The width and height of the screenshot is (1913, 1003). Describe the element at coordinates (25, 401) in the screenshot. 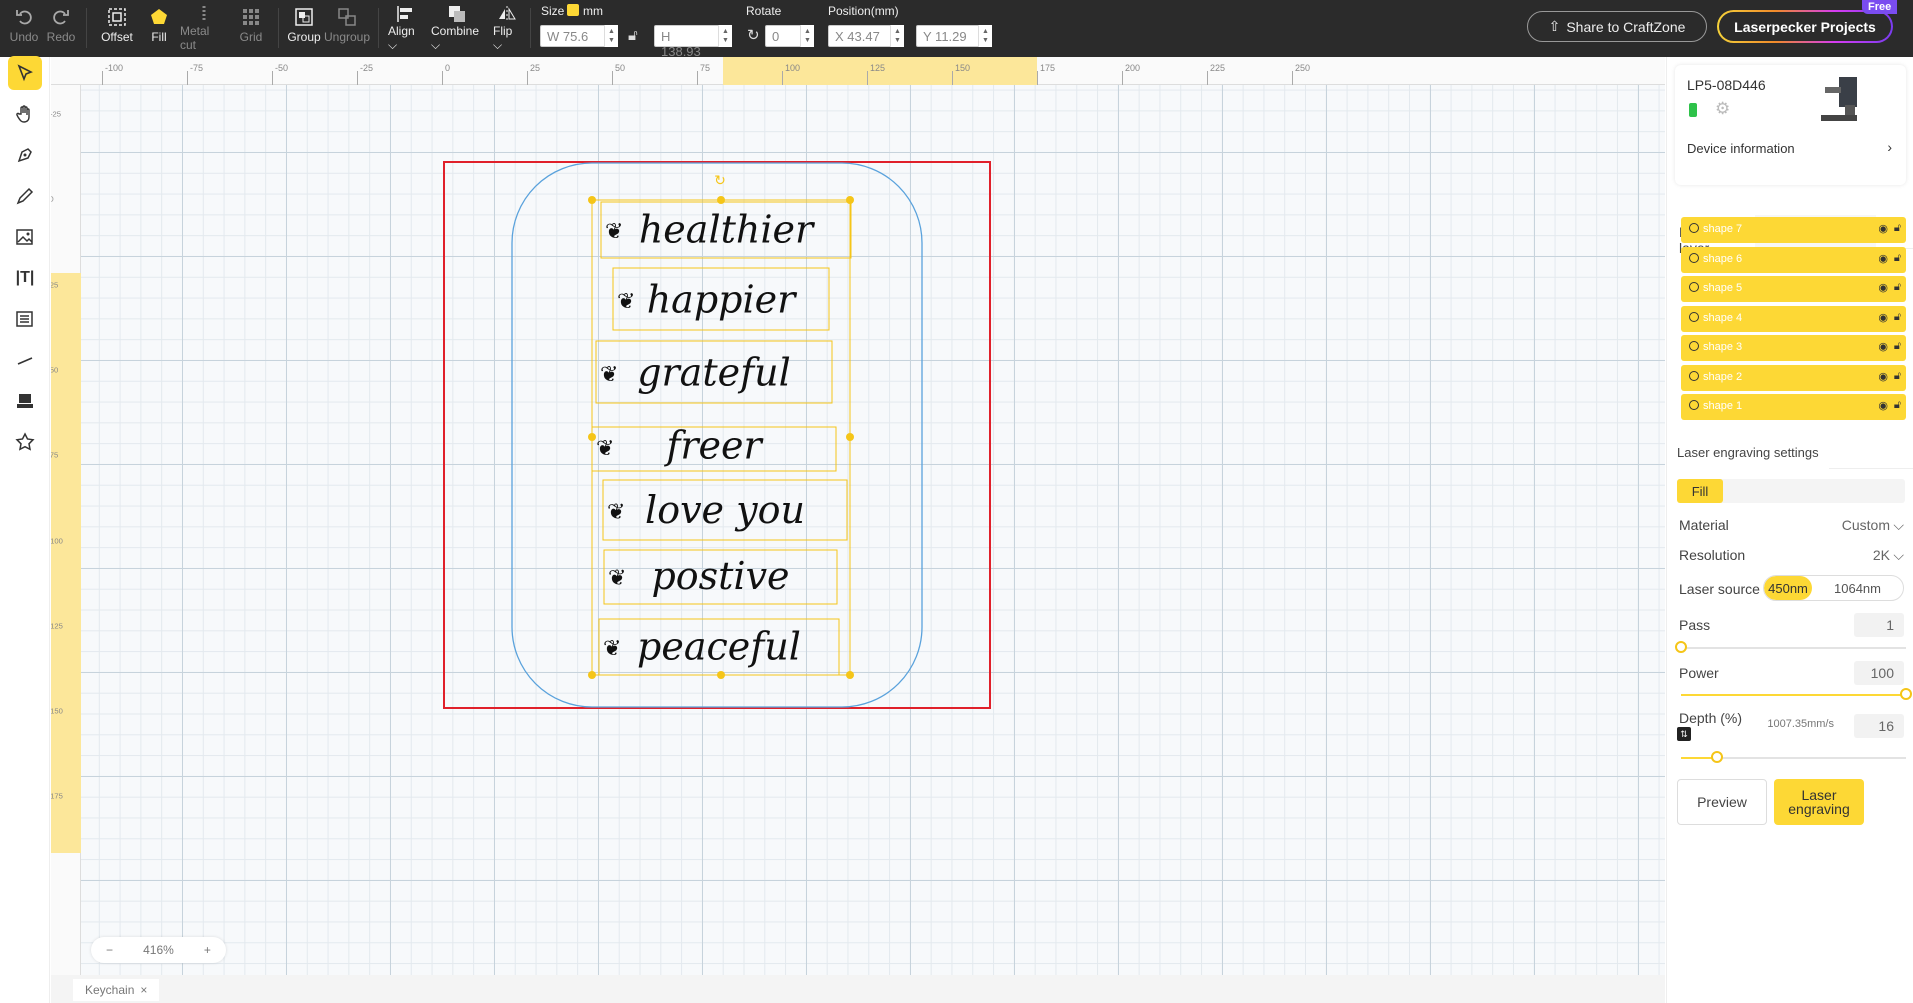

I see `stamp-icon` at that location.